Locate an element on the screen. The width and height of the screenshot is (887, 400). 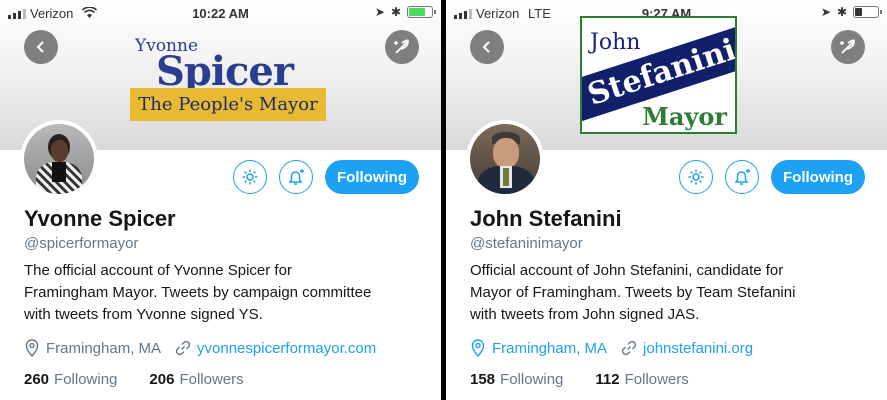
bio-line: with tweets from Yvonne signed YS. is located at coordinates (143, 314).